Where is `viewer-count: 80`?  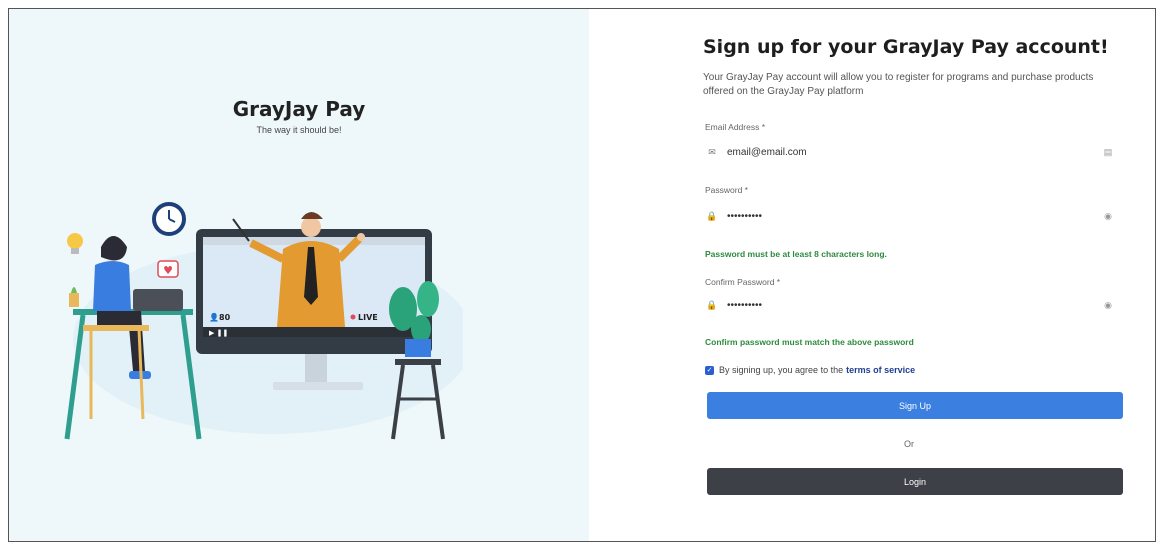
viewer-count: 80 is located at coordinates (225, 317).